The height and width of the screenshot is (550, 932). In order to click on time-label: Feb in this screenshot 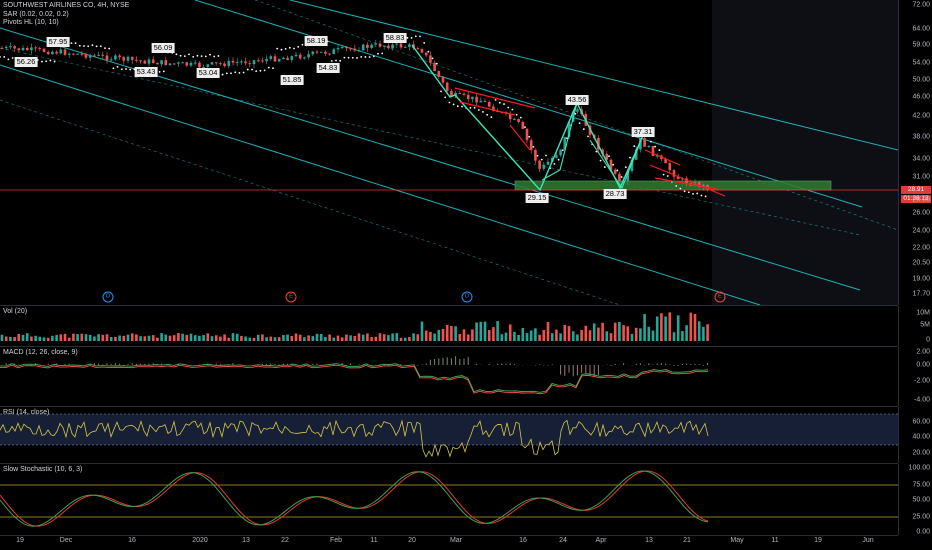, I will do `click(336, 540)`.